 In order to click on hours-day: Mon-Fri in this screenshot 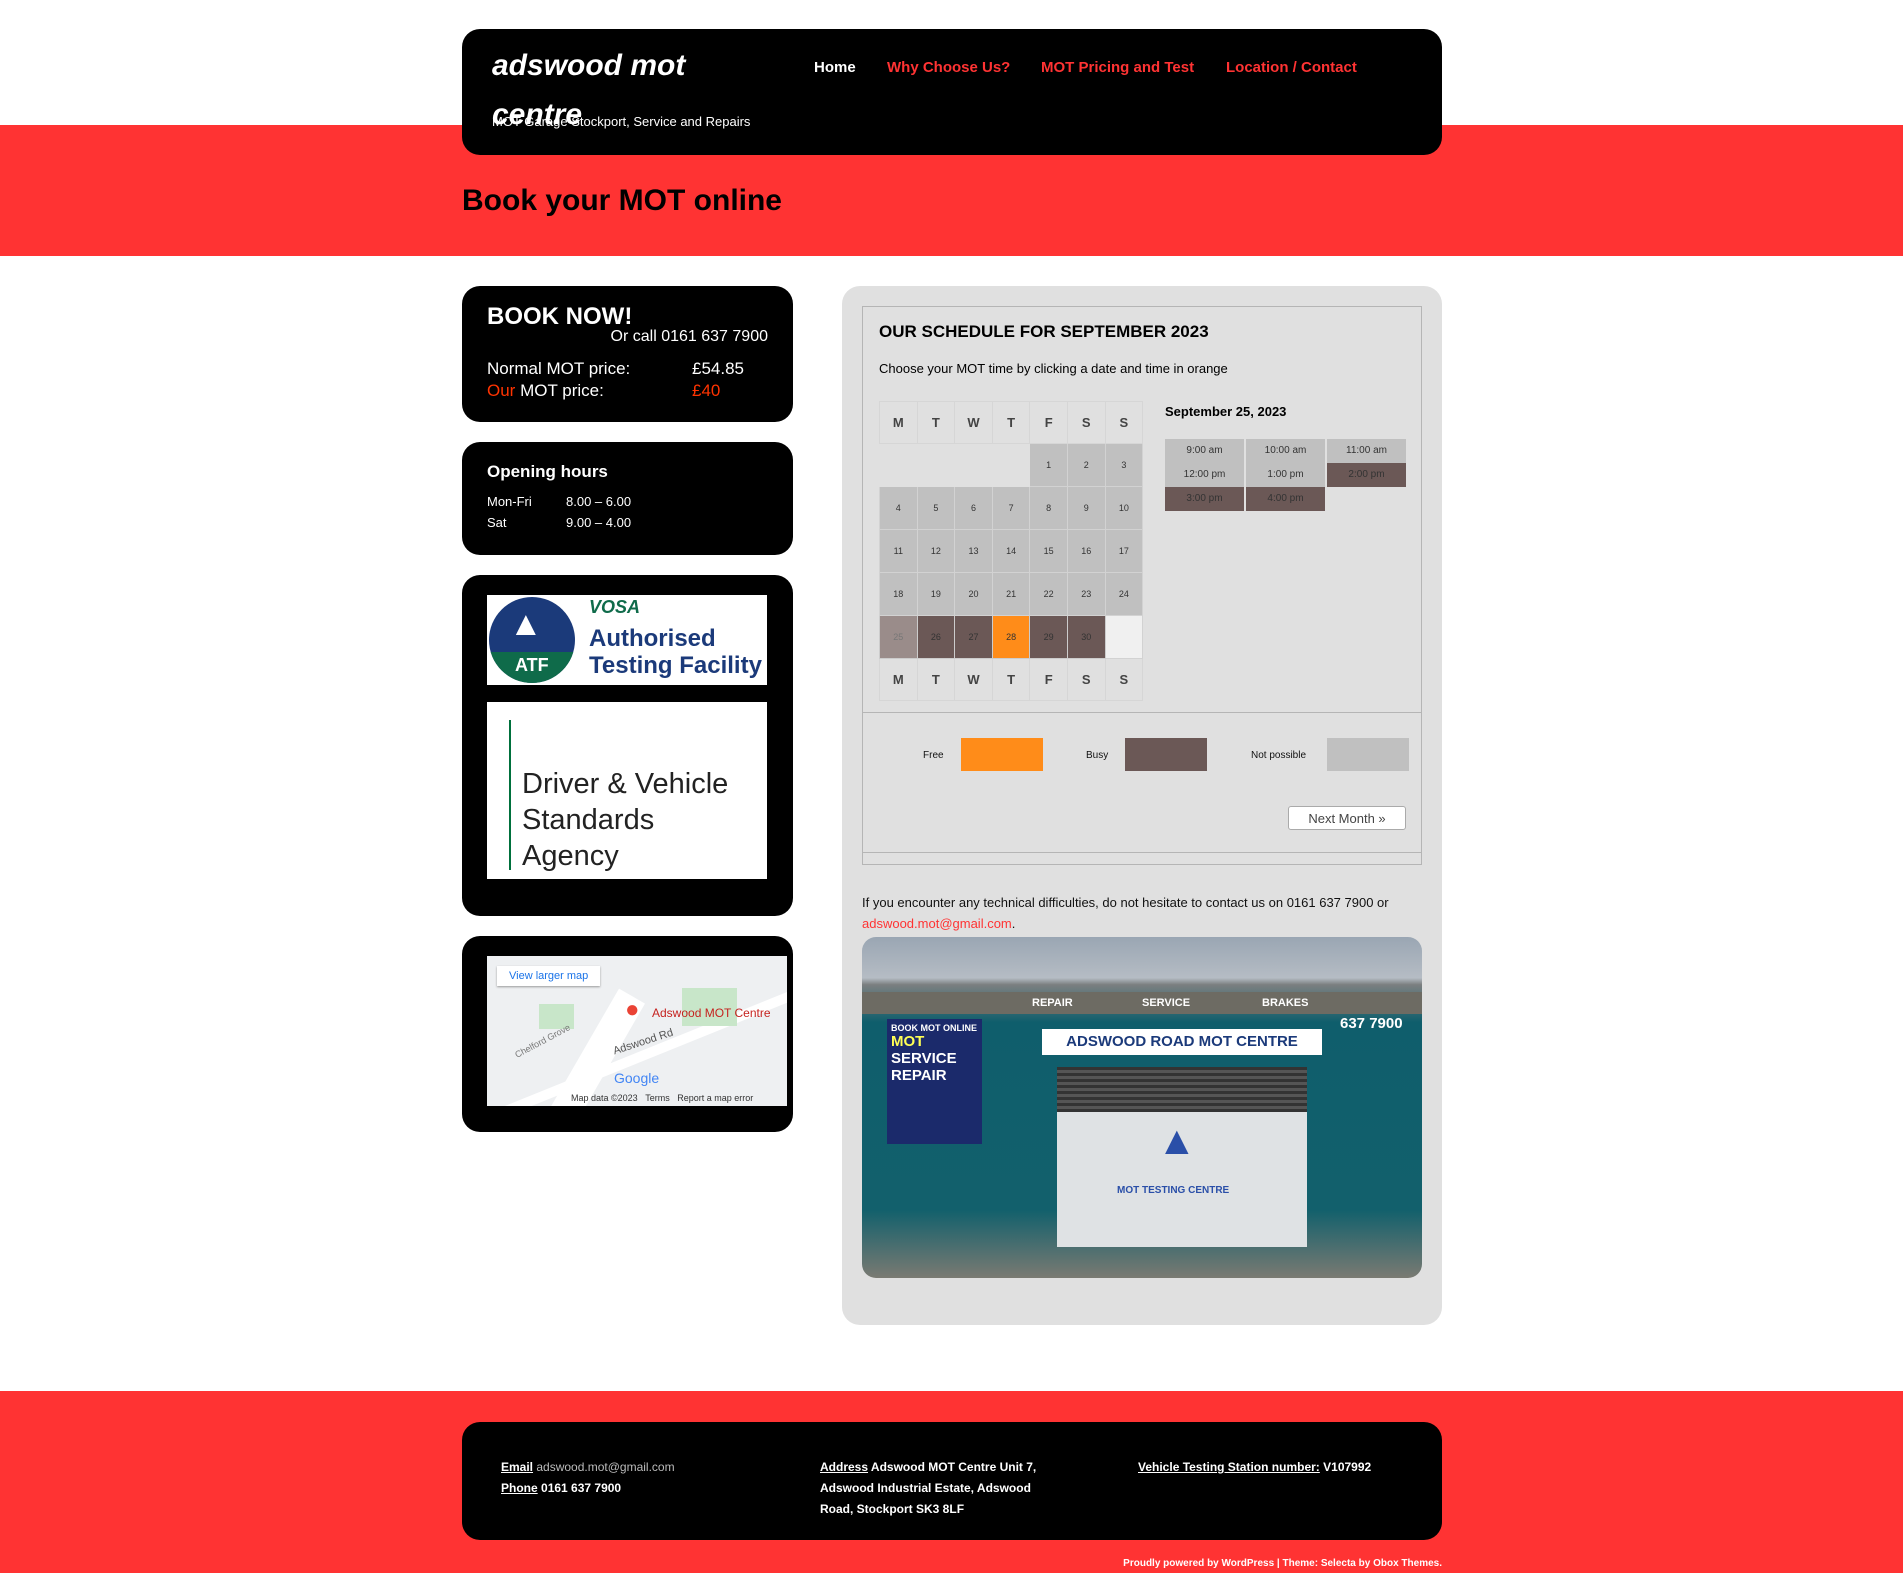, I will do `click(509, 501)`.